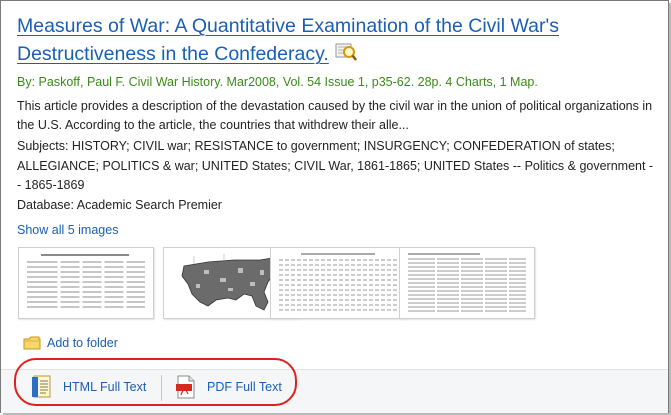 Image resolution: width=671 pixels, height=415 pixels. Describe the element at coordinates (82, 343) in the screenshot. I see `add-to-folder-label: Add to folder` at that location.